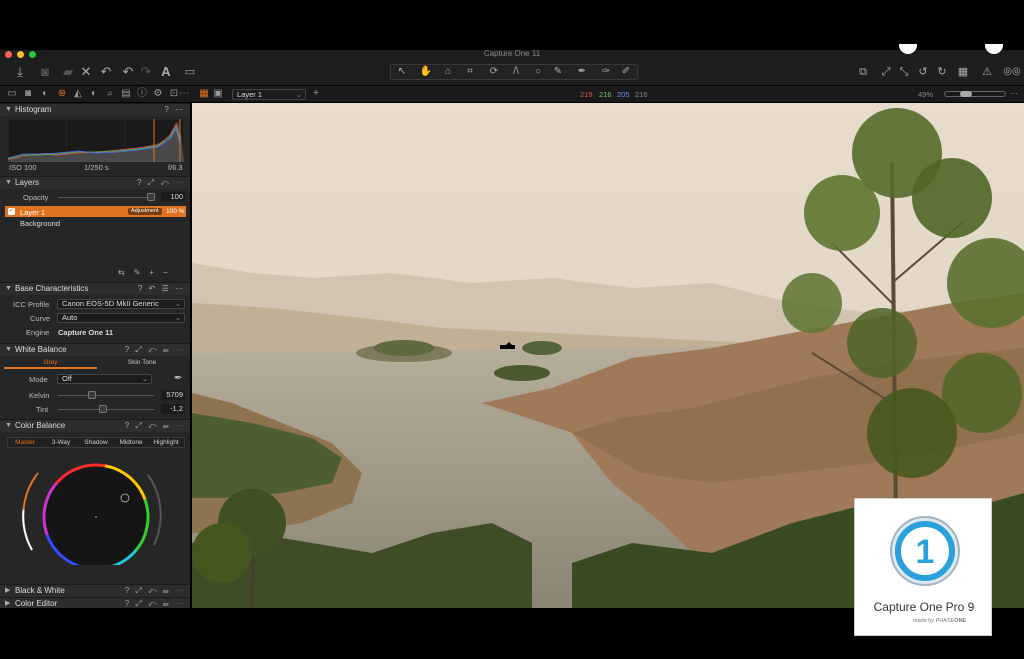 This screenshot has width=1024, height=659. I want to click on kelvin-value: 5709, so click(173, 395).